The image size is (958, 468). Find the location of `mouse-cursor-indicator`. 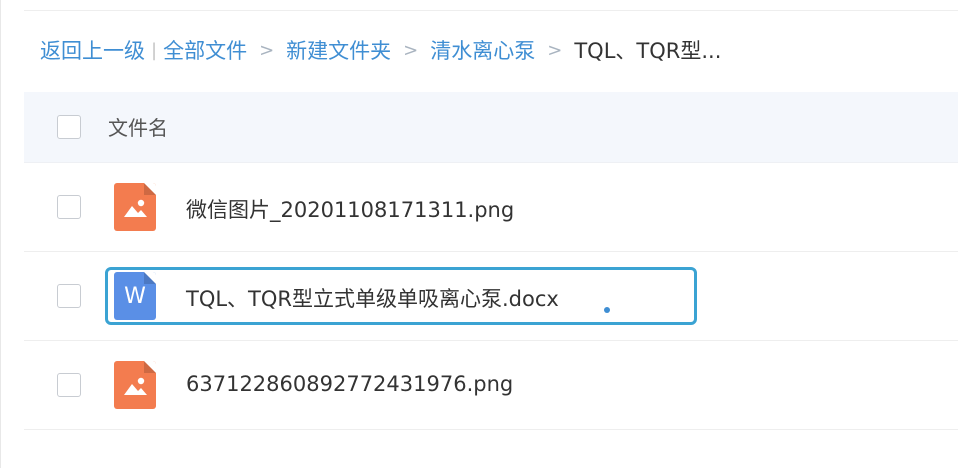

mouse-cursor-indicator is located at coordinates (607, 310).